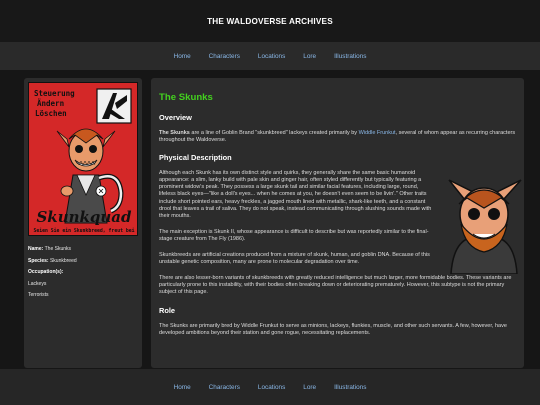 Image resolution: width=540 pixels, height=405 pixels. What do you see at coordinates (195, 158) in the screenshot?
I see `physical-description-heading: Physical Description` at bounding box center [195, 158].